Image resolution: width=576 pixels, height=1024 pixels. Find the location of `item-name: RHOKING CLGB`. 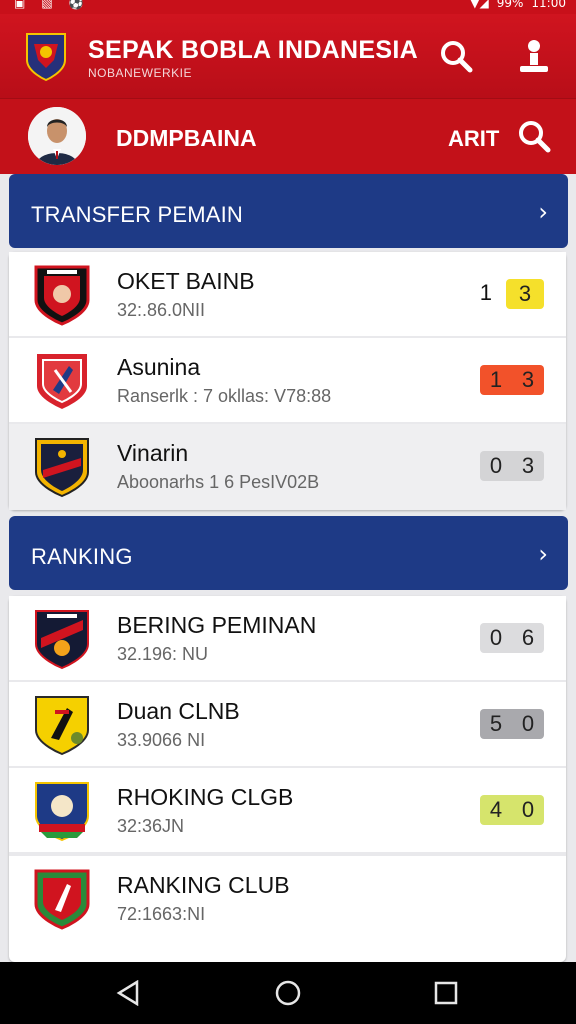

item-name: RHOKING CLGB is located at coordinates (205, 797).